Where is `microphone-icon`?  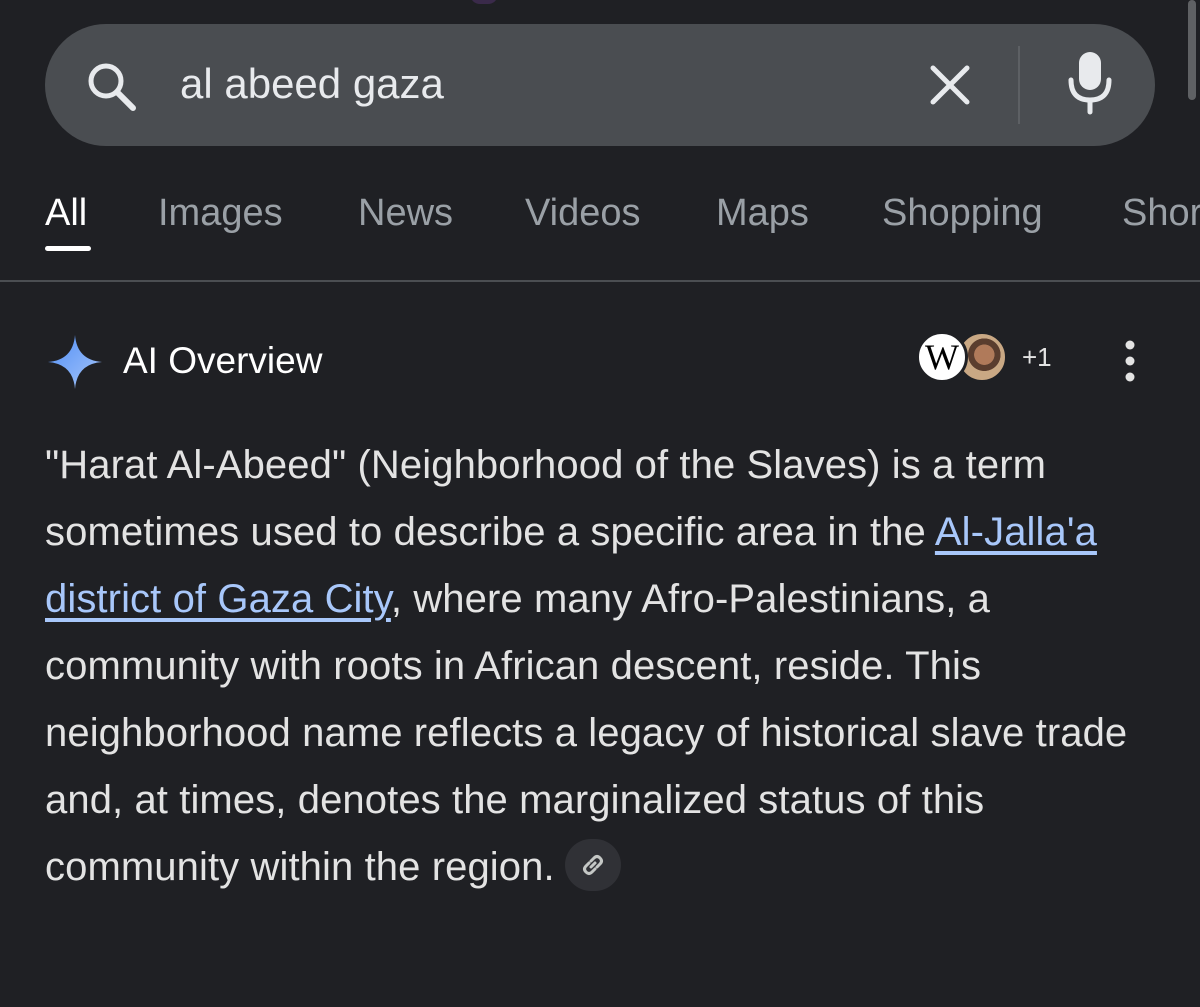
microphone-icon is located at coordinates (1090, 83).